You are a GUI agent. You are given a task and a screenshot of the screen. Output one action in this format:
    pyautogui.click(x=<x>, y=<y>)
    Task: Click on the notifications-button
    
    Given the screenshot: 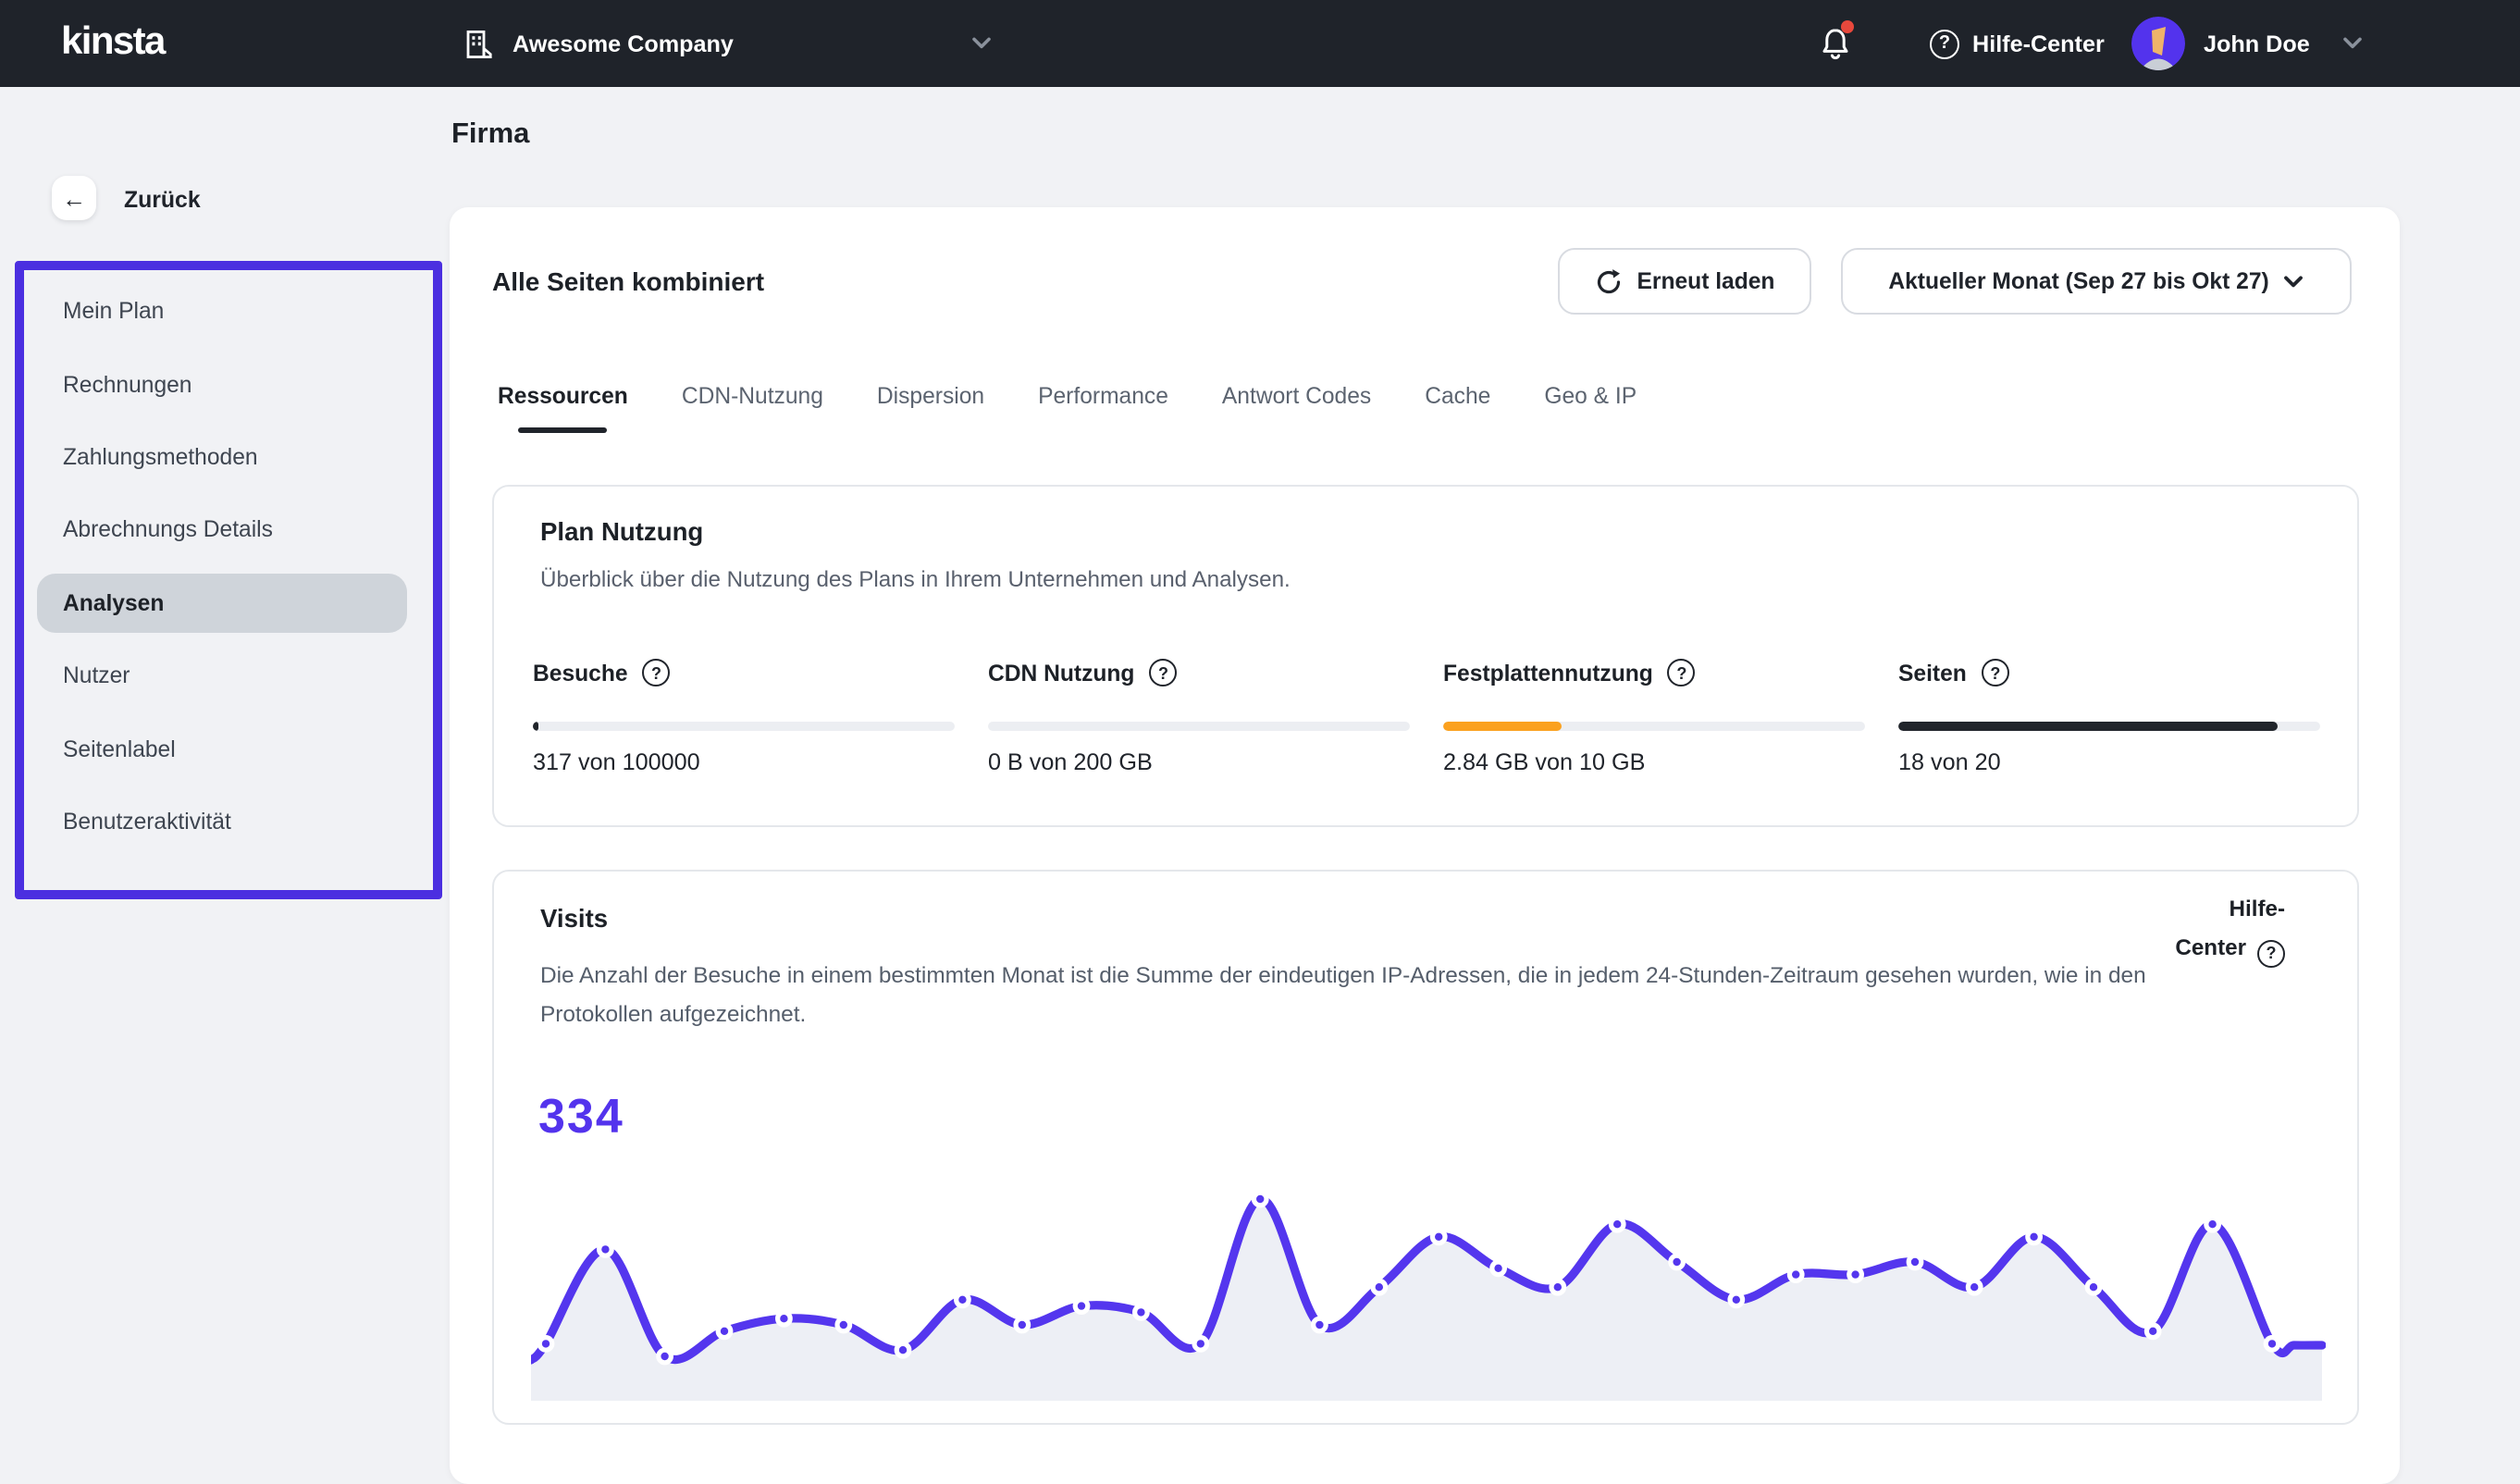 What is the action you would take?
    pyautogui.click(x=1837, y=43)
    